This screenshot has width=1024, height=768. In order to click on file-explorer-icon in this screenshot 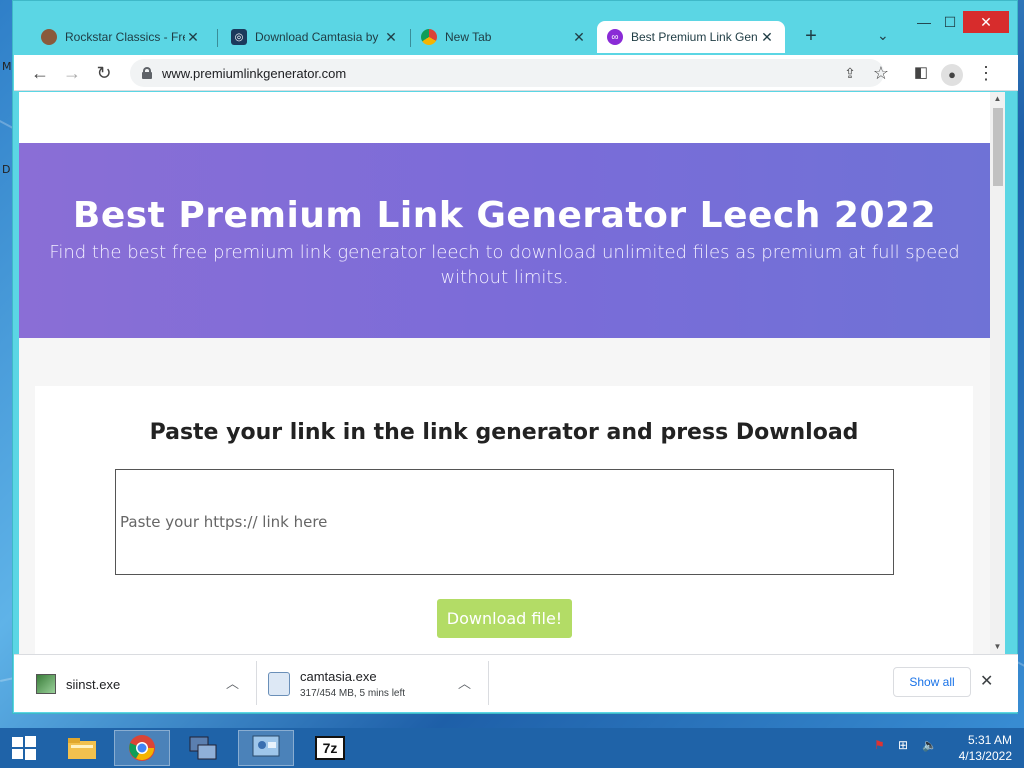, I will do `click(82, 748)`.